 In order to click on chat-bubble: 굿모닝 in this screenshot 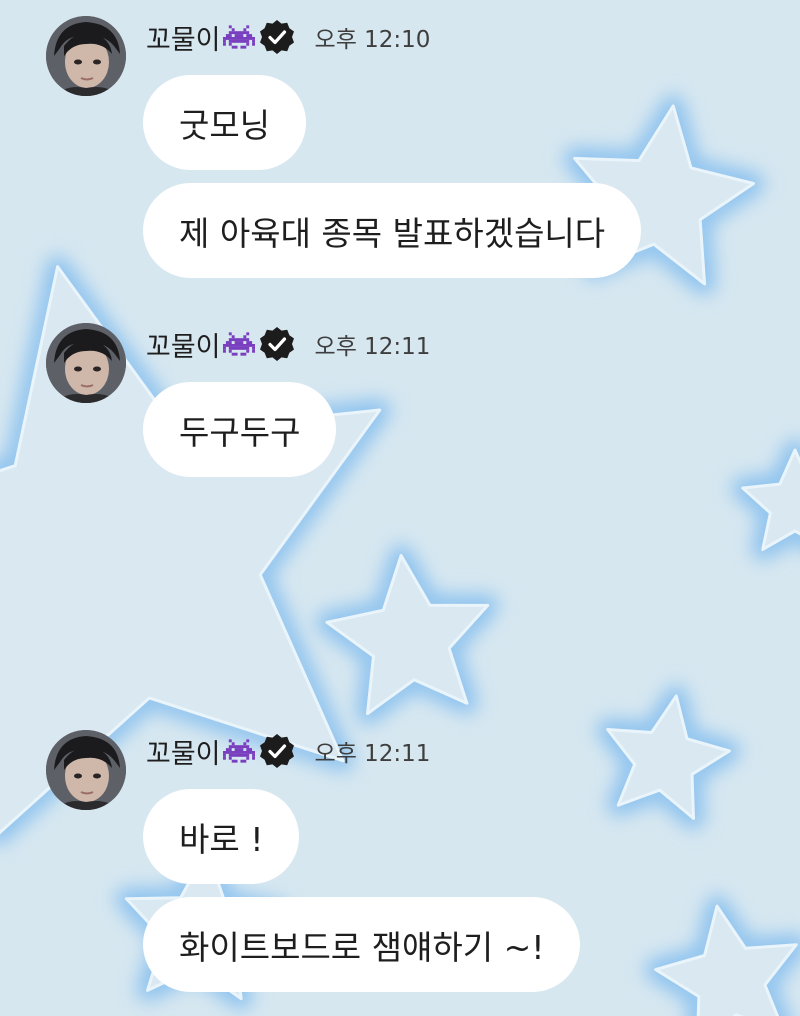, I will do `click(225, 122)`.